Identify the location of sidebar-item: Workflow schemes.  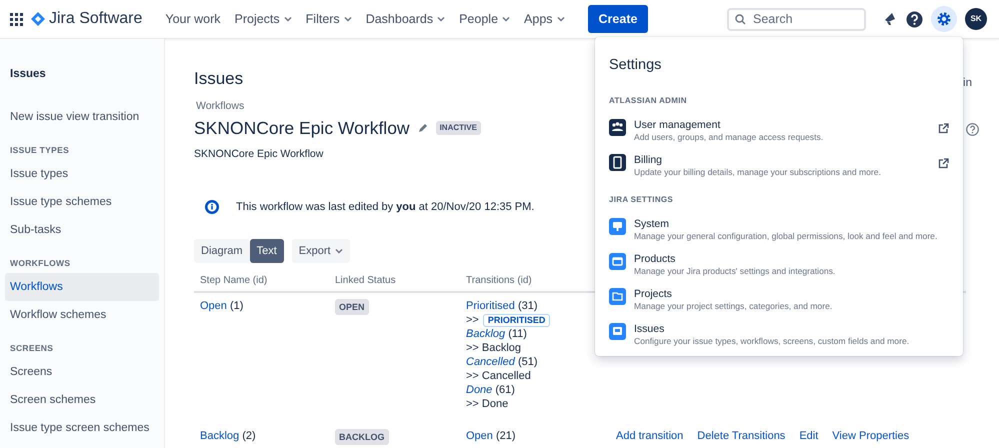
(82, 315).